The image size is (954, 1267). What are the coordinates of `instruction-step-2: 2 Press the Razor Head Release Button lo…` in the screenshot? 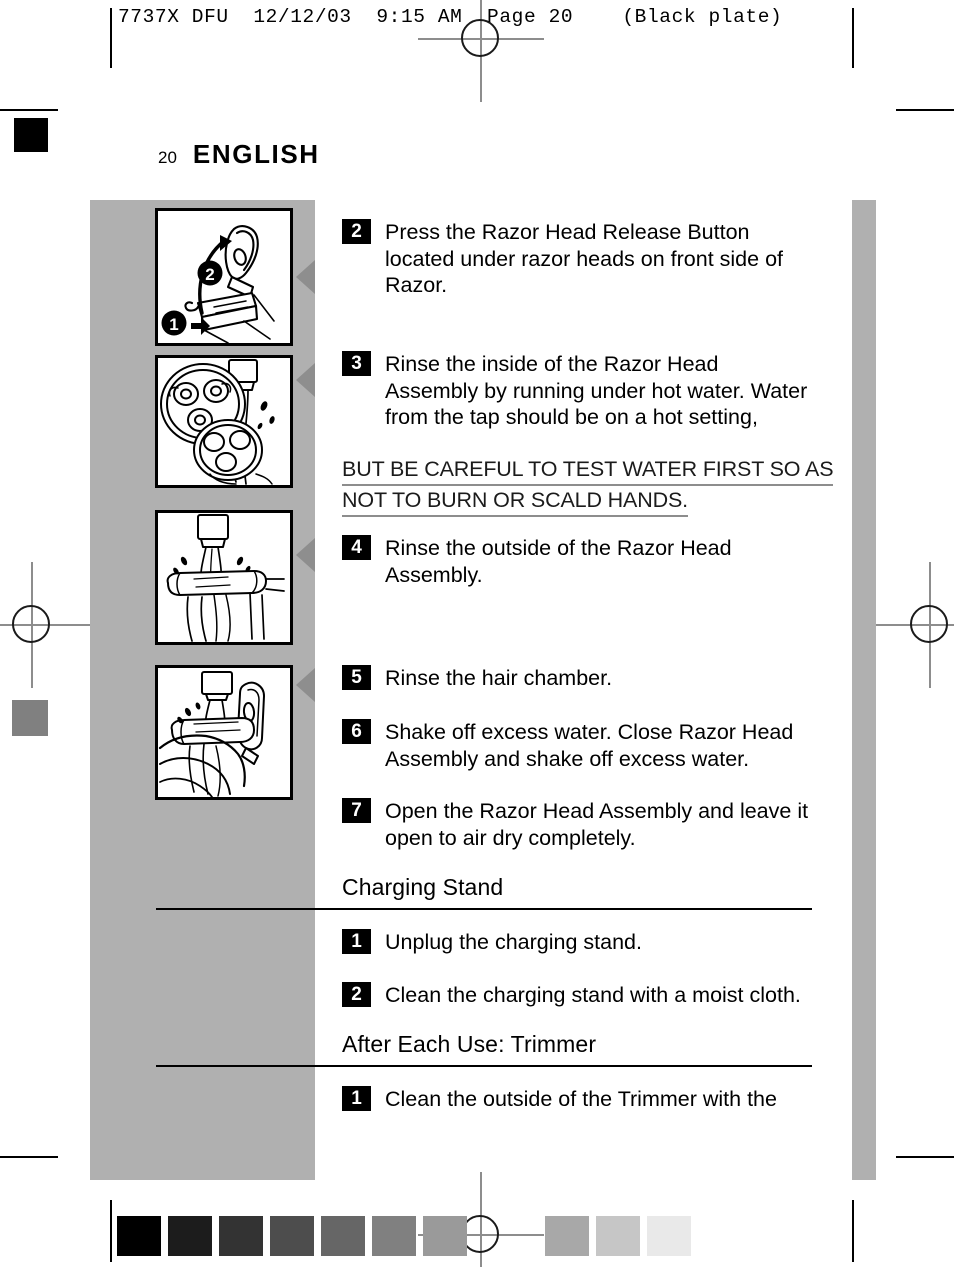 It's located at (576, 259).